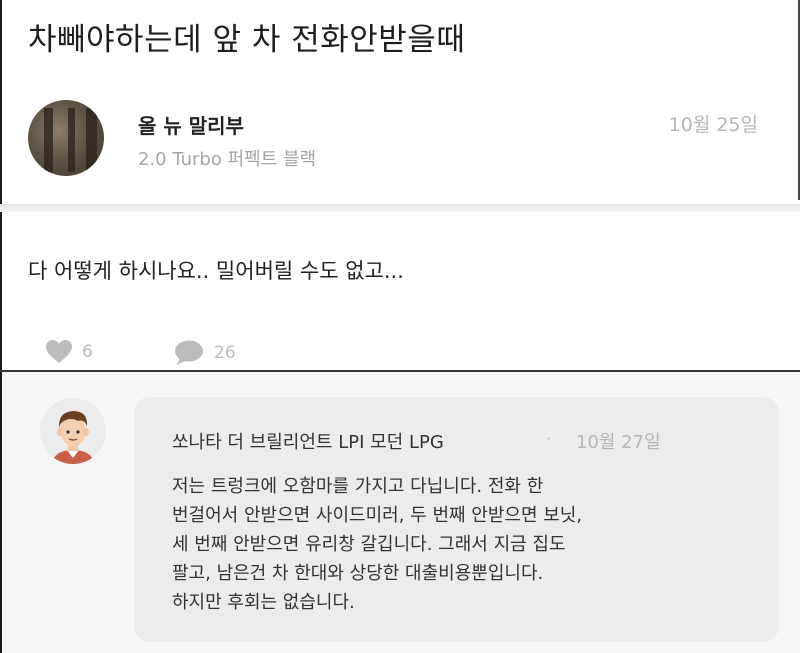 Image resolution: width=800 pixels, height=653 pixels. Describe the element at coordinates (358, 486) in the screenshot. I see `comment-line: 저는 트렁크에 오함마를 가지고 다닙니다. 전화 한` at that location.